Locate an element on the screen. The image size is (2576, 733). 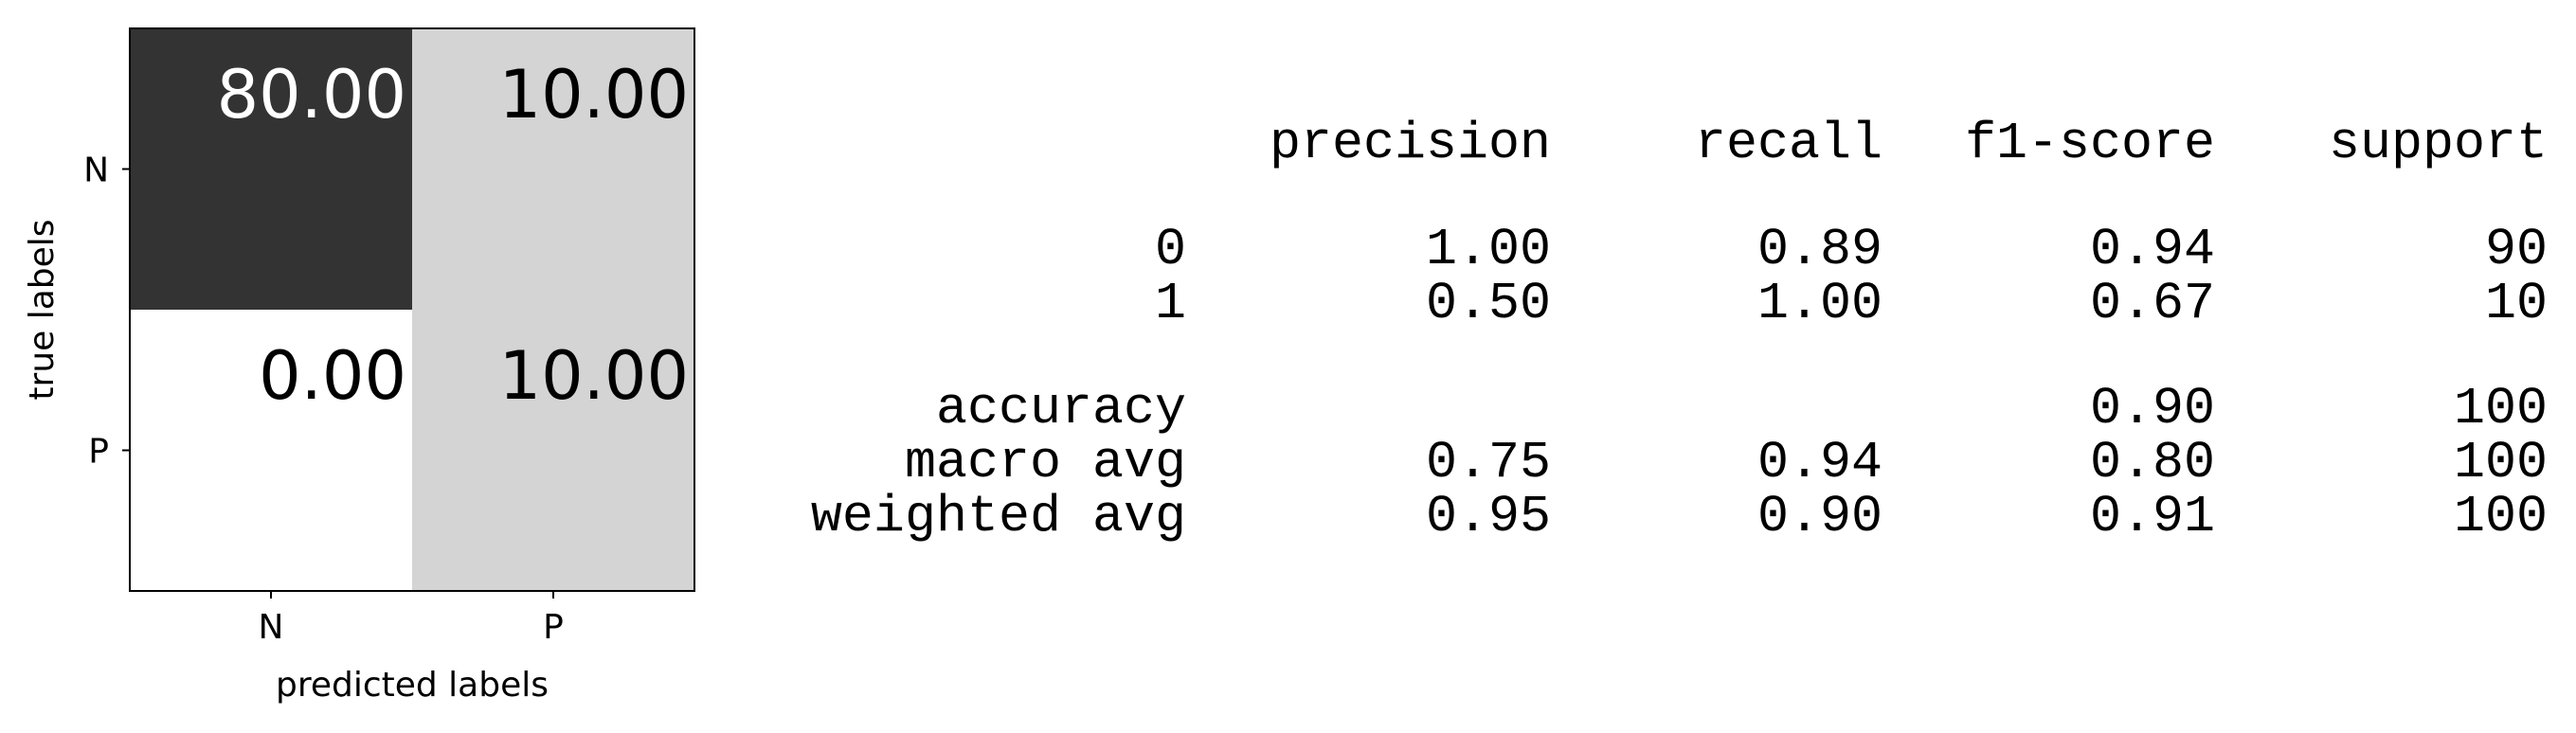
report-cell: 0.89 is located at coordinates (1819, 249).